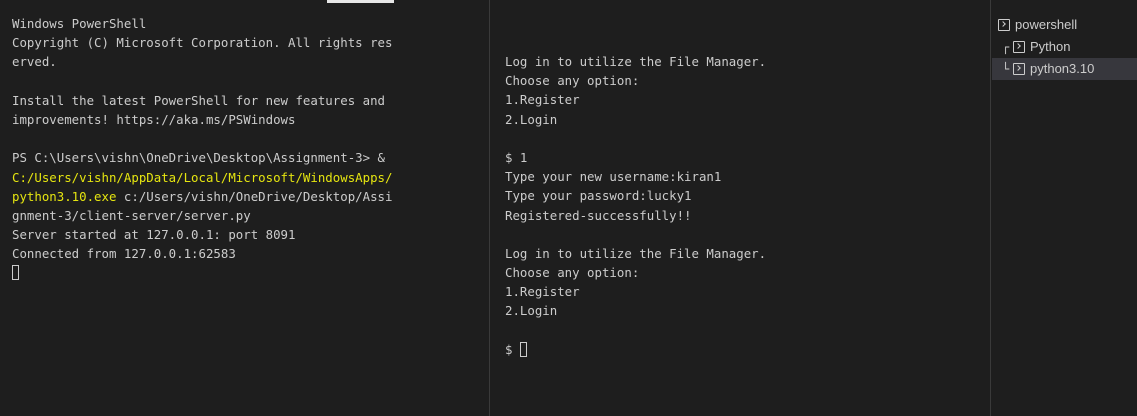  I want to click on terminal-line: Connected from 127.0.0.1:62583, so click(124, 254).